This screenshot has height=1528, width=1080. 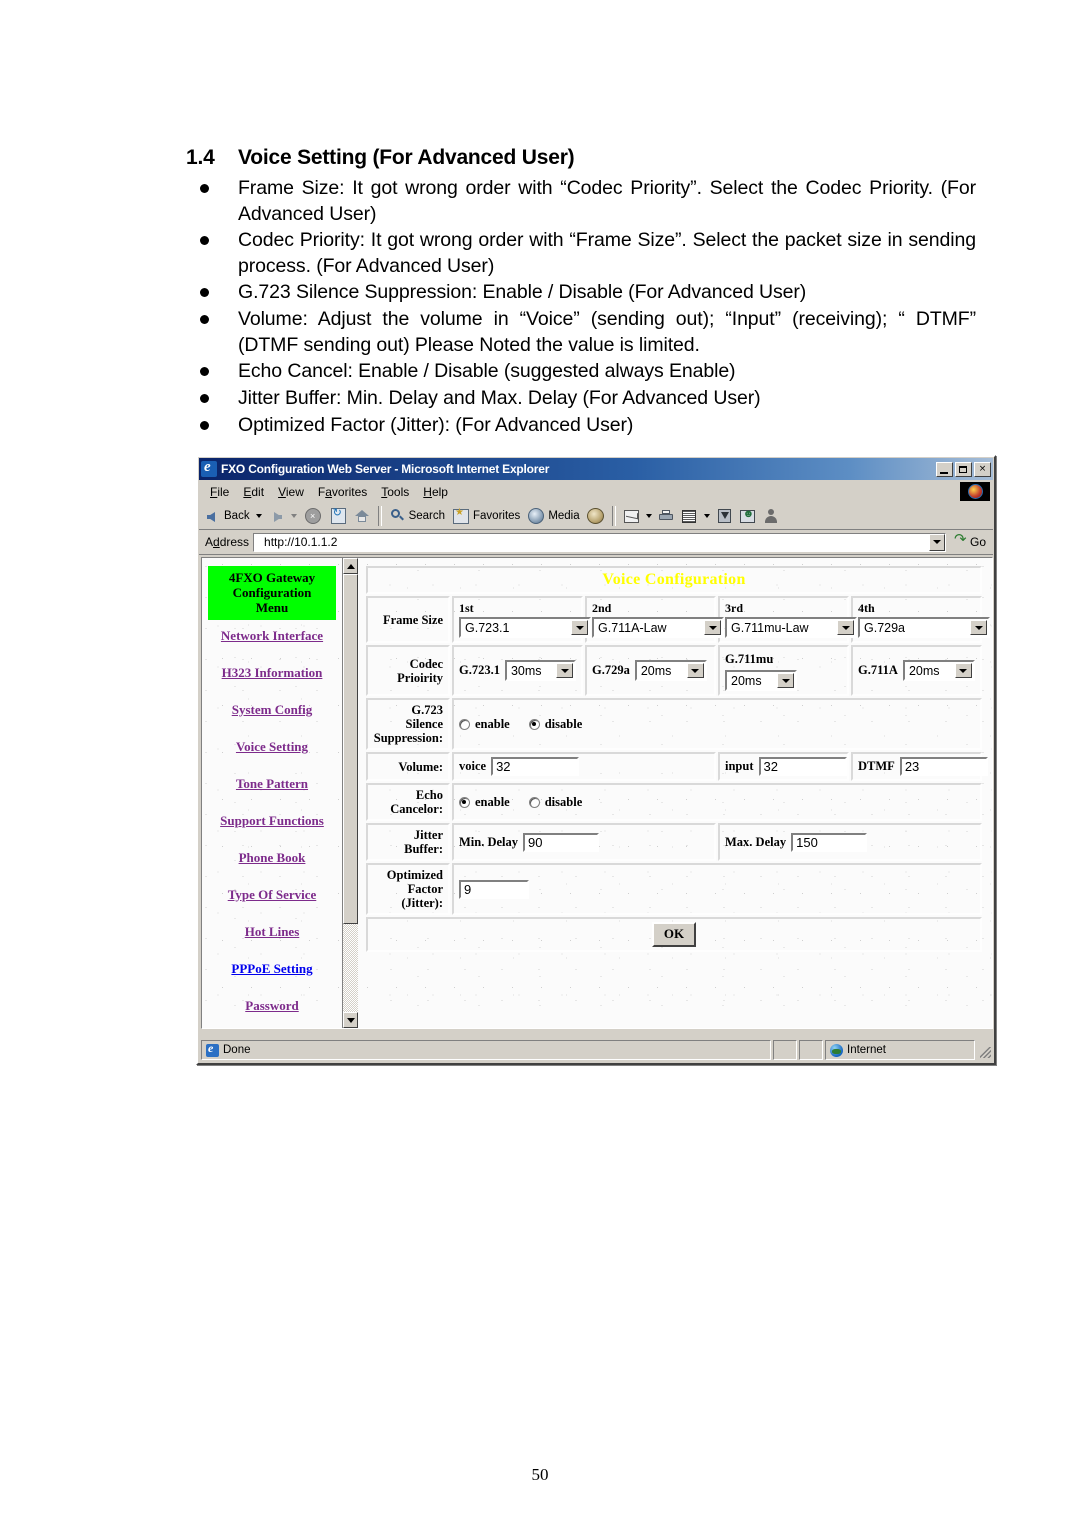 I want to click on close-button: ×, so click(x=982, y=469).